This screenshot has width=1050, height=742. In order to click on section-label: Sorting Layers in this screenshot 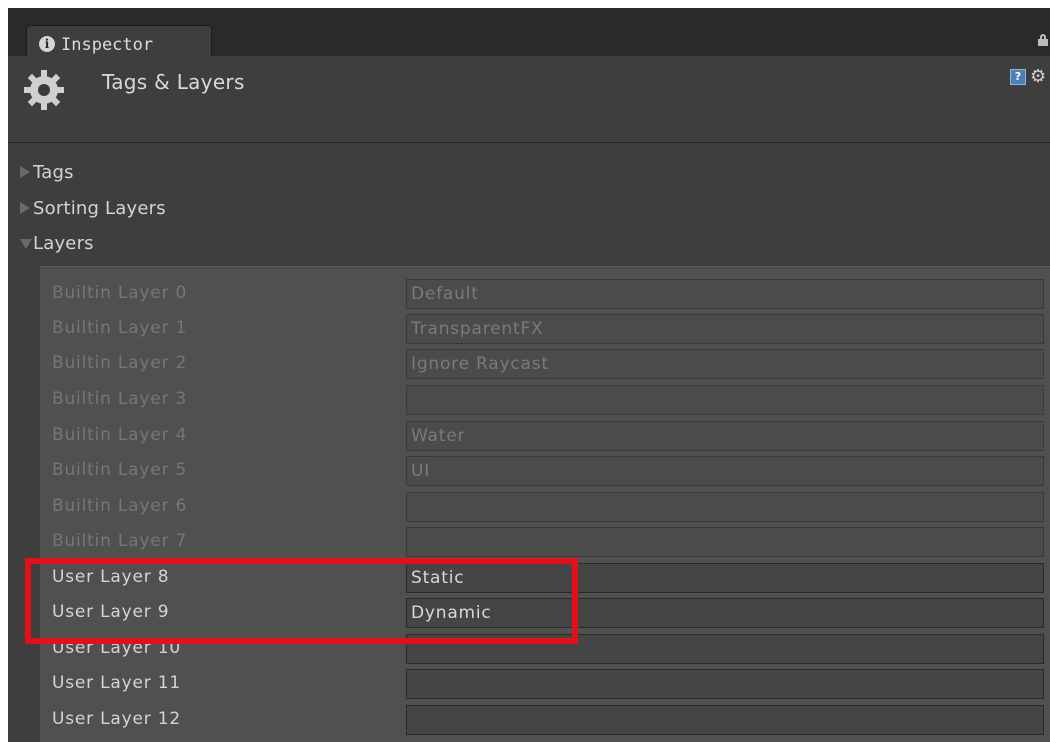, I will do `click(99, 208)`.